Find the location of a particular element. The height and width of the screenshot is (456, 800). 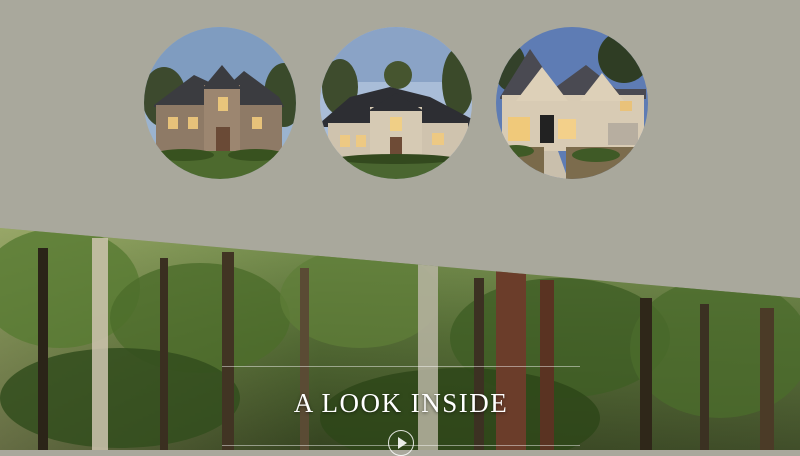

look-inside-title: A LOOK INSIDE is located at coordinates (401, 403).